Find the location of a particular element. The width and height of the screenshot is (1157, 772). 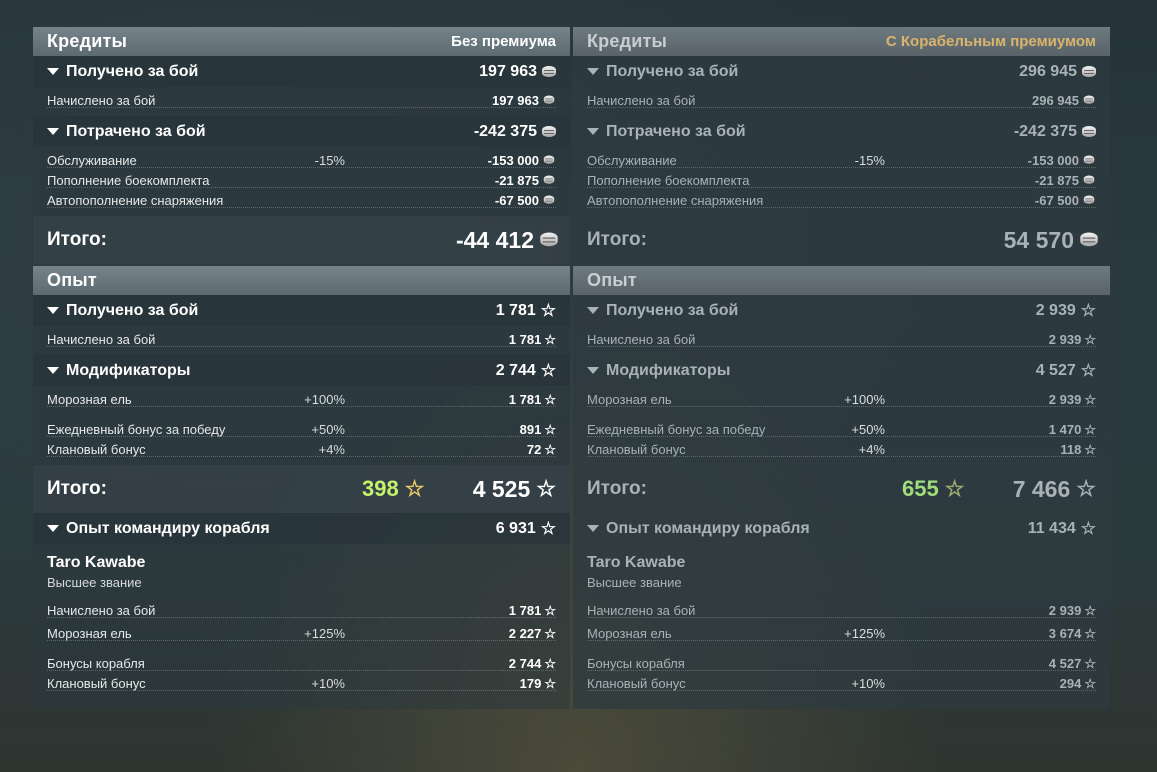

commander-xp-section: Опыт командиру корабля 11 434 ☆ is located at coordinates (841, 528).